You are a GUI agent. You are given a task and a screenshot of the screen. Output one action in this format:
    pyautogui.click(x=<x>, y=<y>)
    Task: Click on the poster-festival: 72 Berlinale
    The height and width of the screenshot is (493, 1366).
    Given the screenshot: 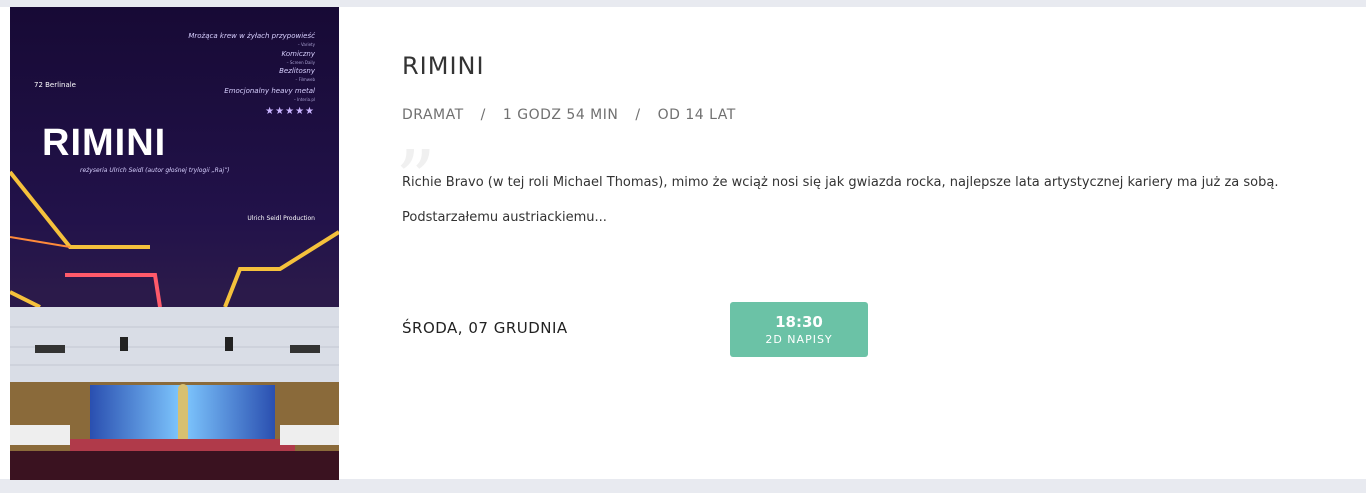 What is the action you would take?
    pyautogui.click(x=55, y=85)
    